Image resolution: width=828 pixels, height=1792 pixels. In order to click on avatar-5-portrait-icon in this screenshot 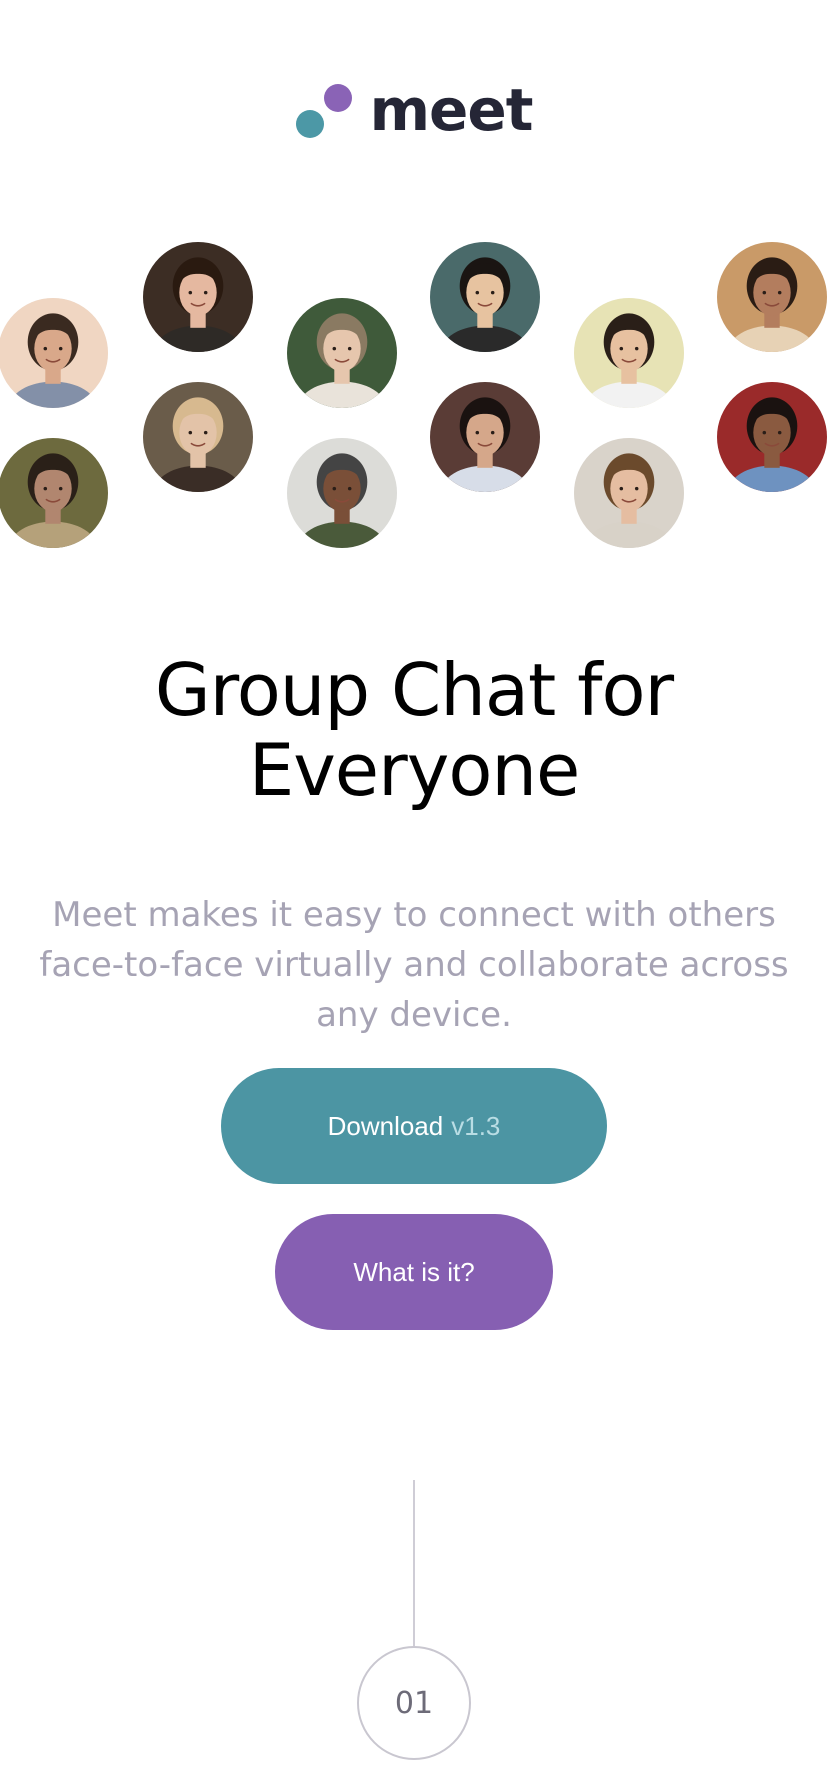, I will do `click(342, 353)`.